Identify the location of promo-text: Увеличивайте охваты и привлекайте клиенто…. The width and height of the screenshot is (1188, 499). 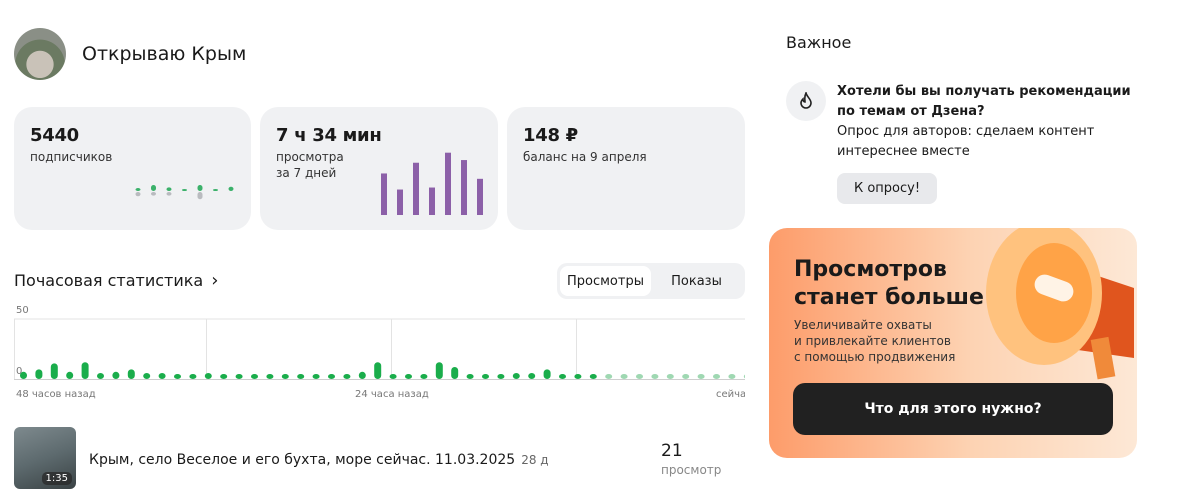
(875, 341).